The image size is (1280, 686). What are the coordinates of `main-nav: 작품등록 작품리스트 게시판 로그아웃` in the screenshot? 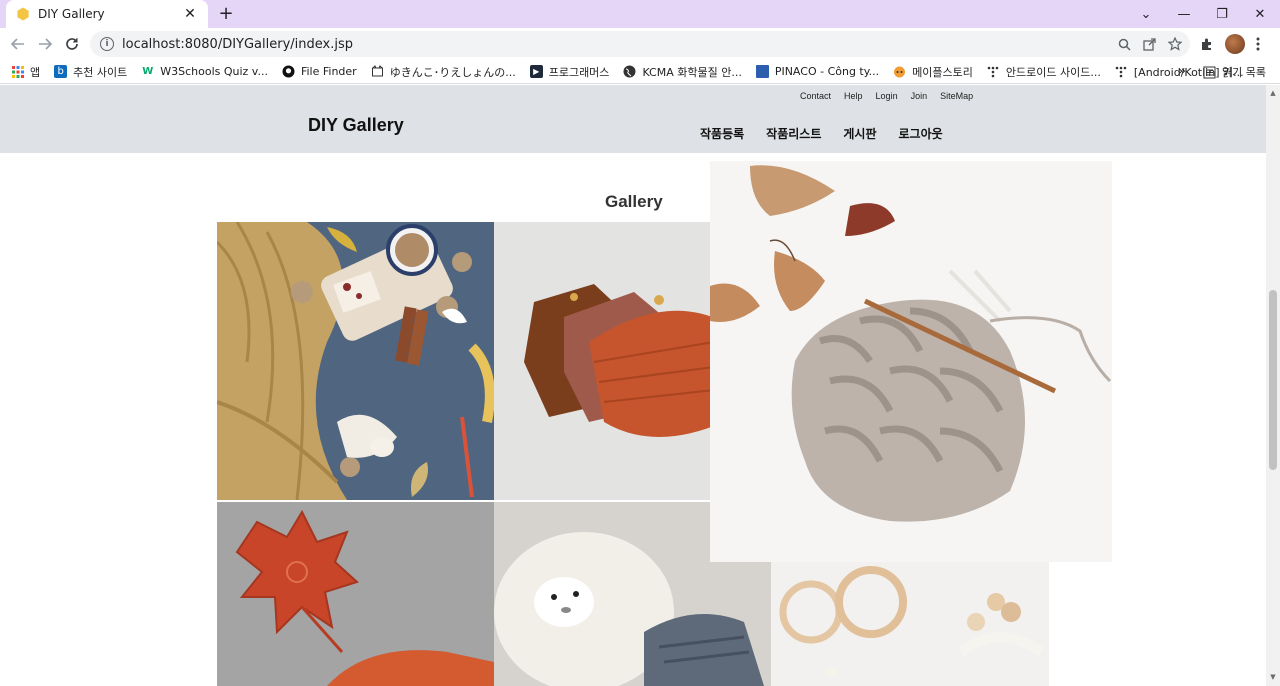 It's located at (821, 133).